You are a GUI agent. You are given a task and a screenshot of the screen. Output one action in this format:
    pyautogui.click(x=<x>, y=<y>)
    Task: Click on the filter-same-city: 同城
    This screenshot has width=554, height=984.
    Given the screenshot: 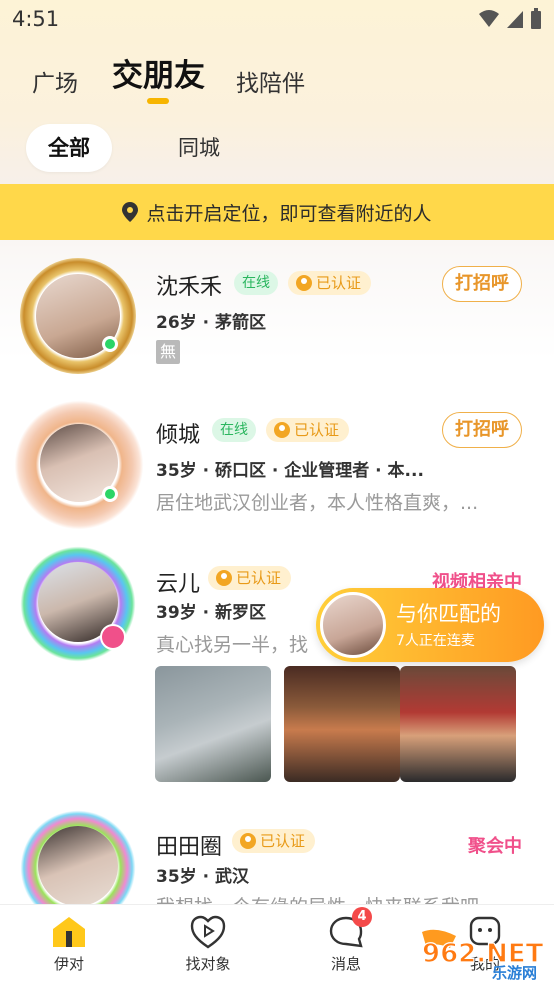 What is the action you would take?
    pyautogui.click(x=199, y=148)
    